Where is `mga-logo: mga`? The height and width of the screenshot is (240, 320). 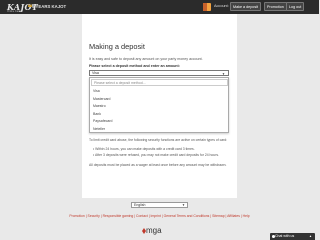
mga-logo: mga is located at coordinates (154, 230).